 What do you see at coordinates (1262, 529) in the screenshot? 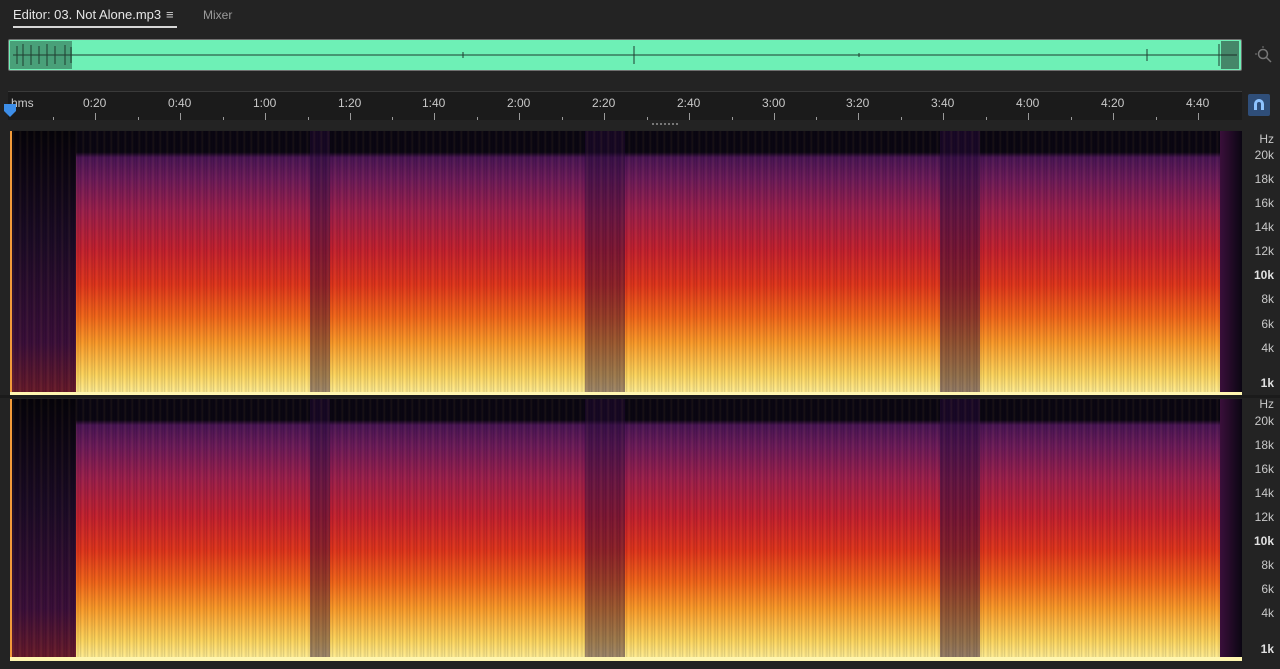
I see `frequency-axis-right: Hz 20k 18k 16k 14k 12k 10k 8k 6k 4k 1k` at bounding box center [1262, 529].